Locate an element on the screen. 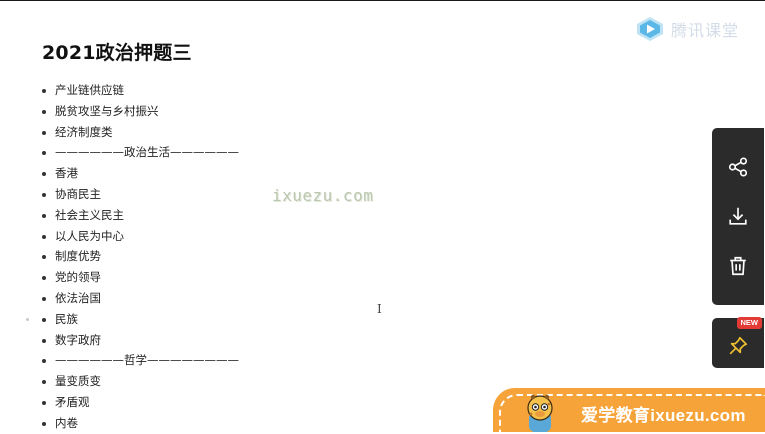  outline-item: 民族 is located at coordinates (139, 319).